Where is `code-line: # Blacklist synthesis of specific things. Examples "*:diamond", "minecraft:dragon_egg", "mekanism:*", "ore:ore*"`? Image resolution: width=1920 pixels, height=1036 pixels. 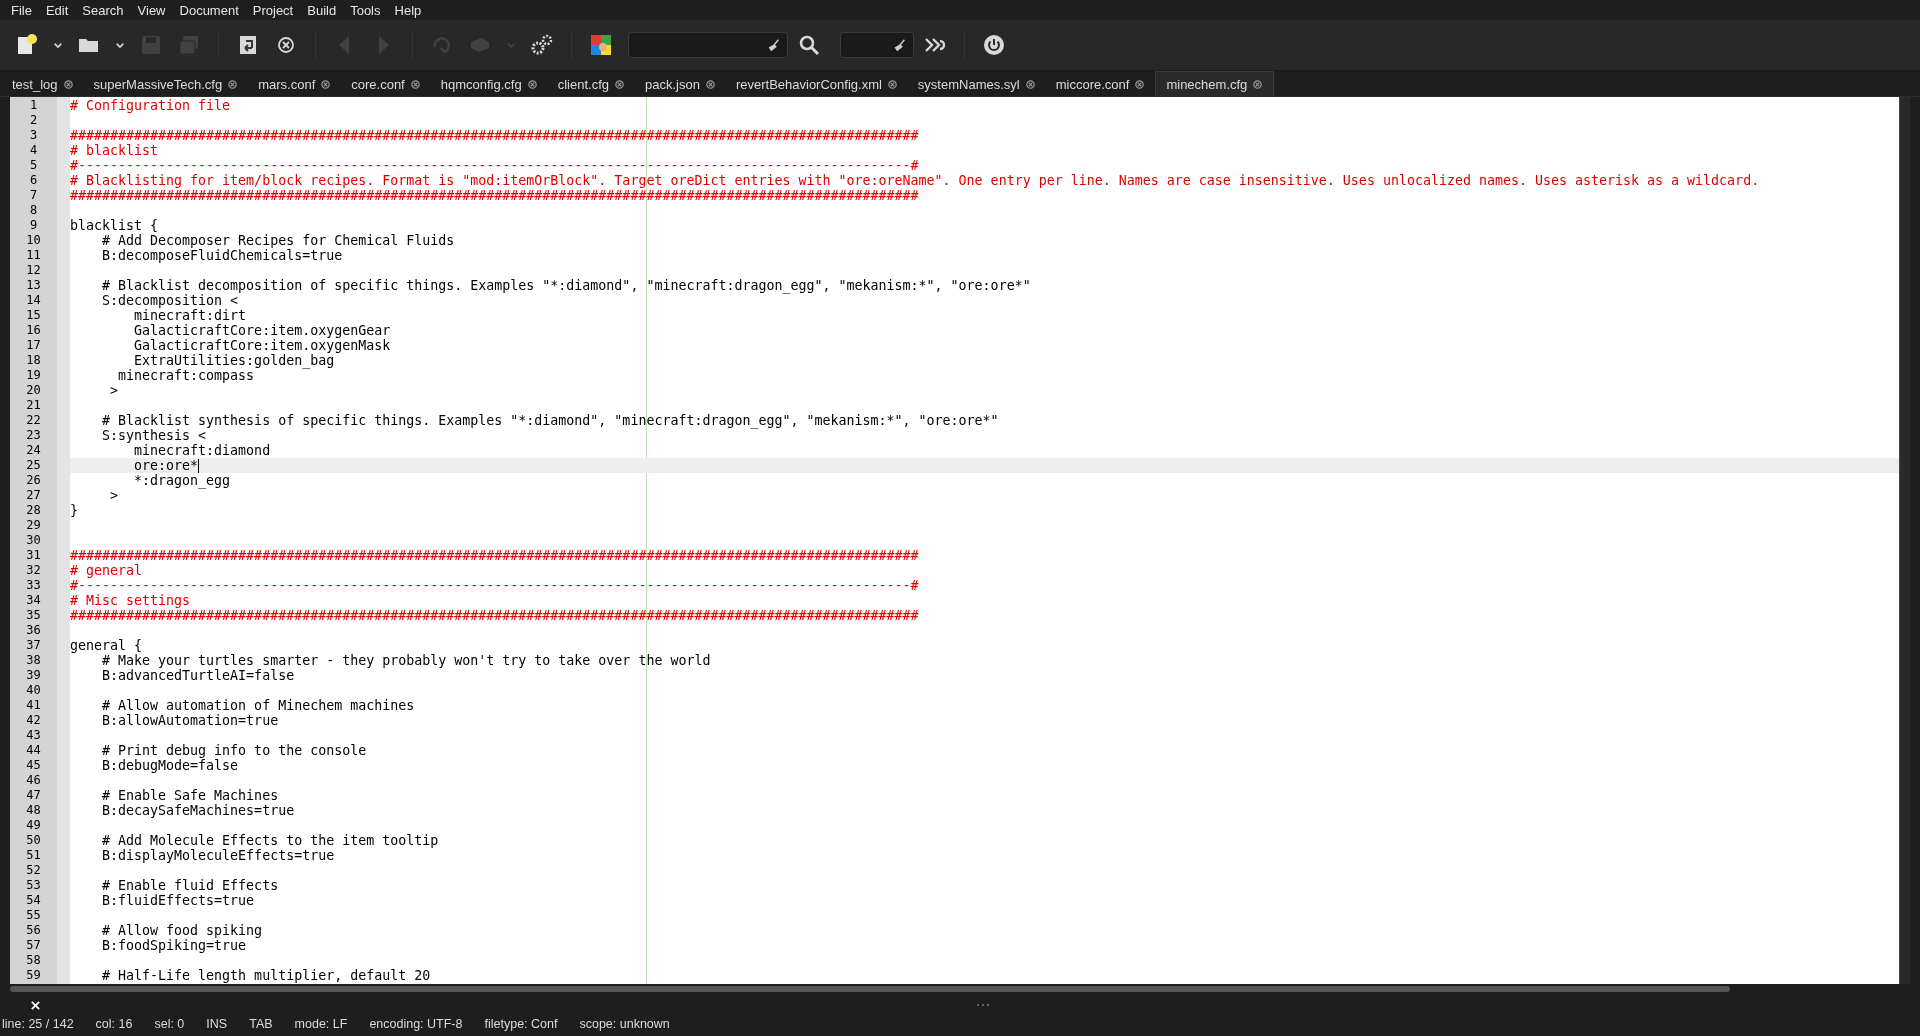
code-line: # Blacklist synthesis of specific things. Examples "*:diamond", "minecraft:dragon_egg", "mekanism:*", "ore:ore*" is located at coordinates (550, 420).